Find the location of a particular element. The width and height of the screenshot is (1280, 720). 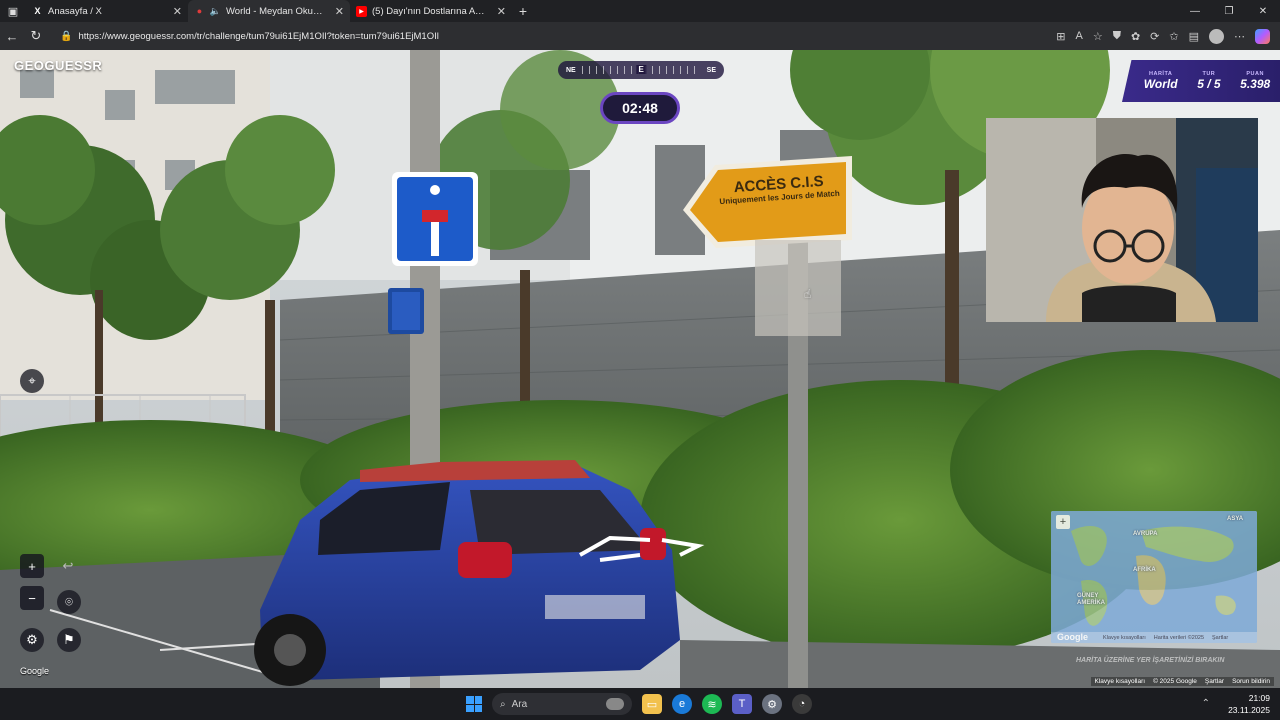

tab-title: Anasayfa / X is located at coordinates (75, 11).